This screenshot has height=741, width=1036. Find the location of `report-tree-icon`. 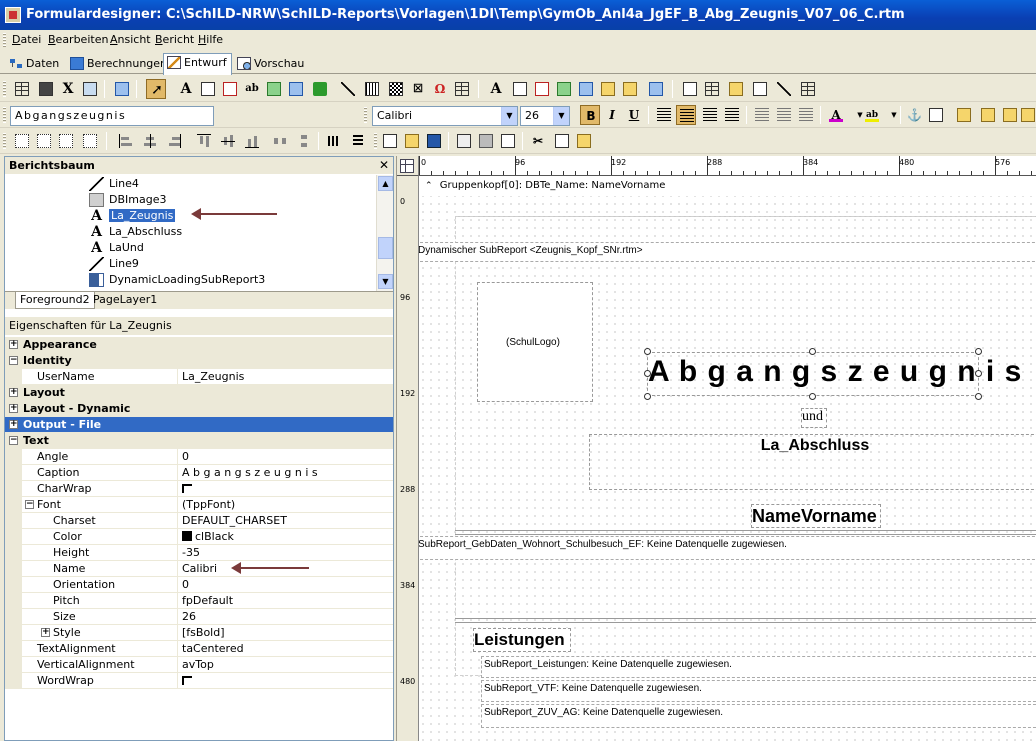

report-tree-icon is located at coordinates (122, 89).